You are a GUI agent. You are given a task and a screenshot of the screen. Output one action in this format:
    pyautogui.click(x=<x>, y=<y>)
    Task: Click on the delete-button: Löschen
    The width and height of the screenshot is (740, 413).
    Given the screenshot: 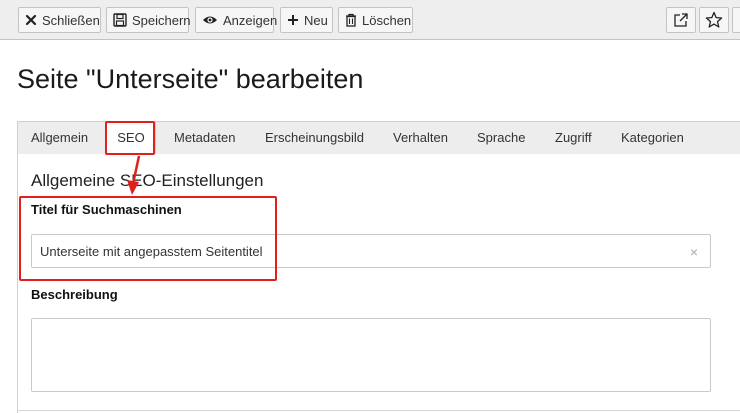 What is the action you would take?
    pyautogui.click(x=375, y=20)
    